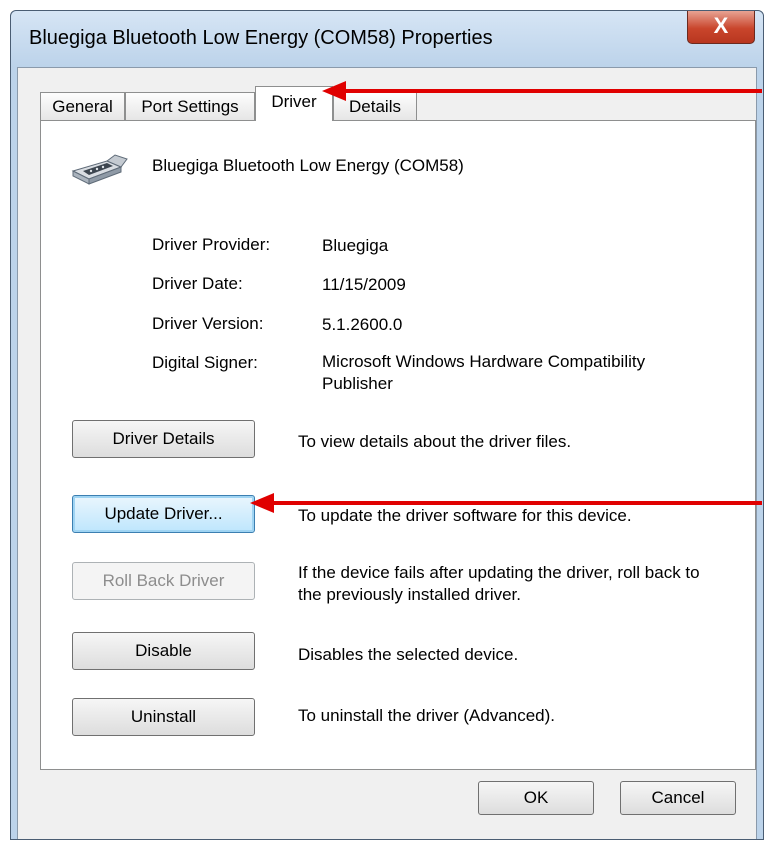 This screenshot has height=841, width=765. Describe the element at coordinates (205, 362) in the screenshot. I see `digital-signer-label: Digital Signer:` at that location.